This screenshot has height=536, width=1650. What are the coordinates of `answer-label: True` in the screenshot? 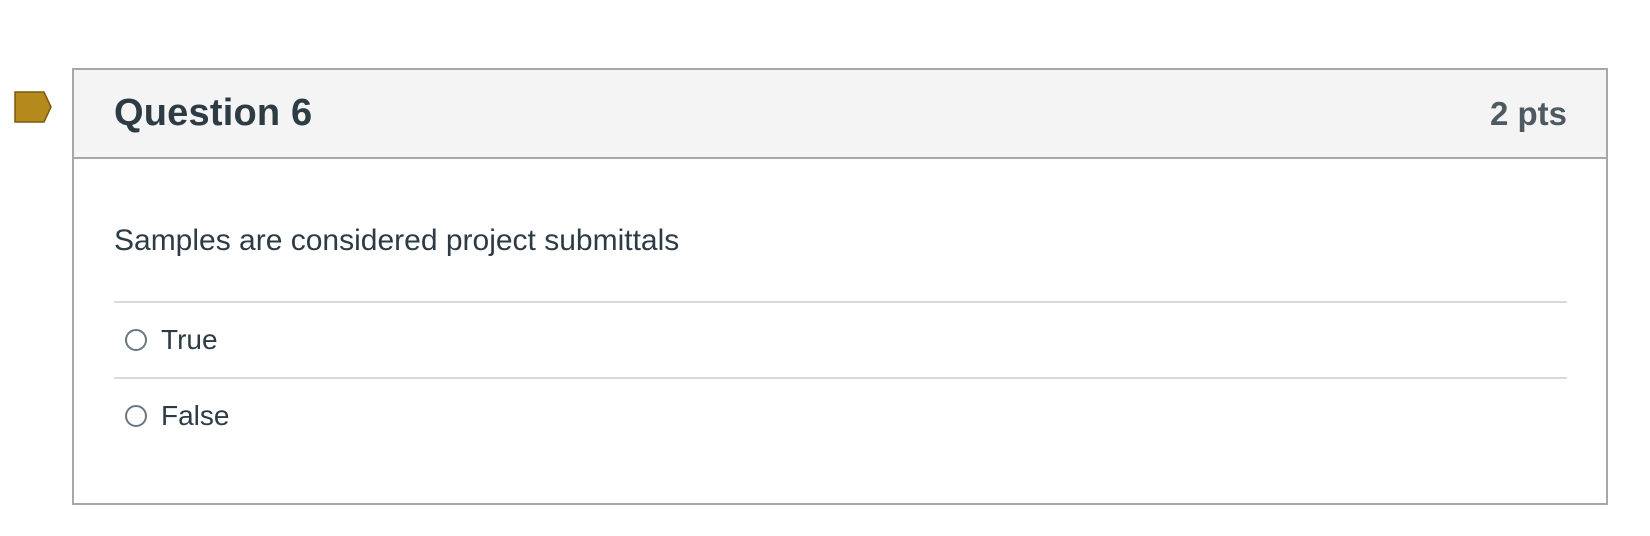 It's located at (189, 340).